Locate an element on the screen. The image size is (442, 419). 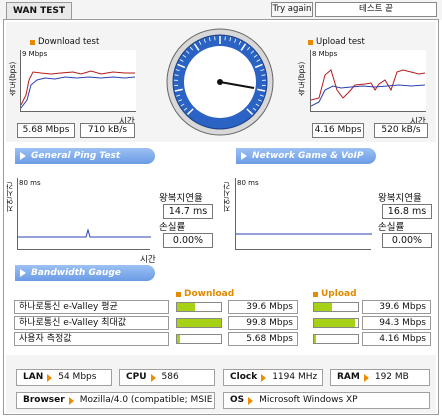
gauge-upload-header: Upload is located at coordinates (335, 294).